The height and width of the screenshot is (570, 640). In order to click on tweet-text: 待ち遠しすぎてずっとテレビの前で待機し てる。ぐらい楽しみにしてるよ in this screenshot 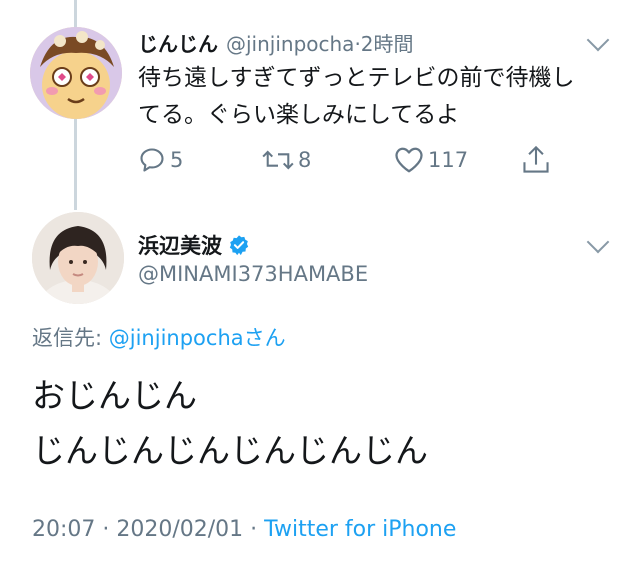, I will do `click(378, 97)`.